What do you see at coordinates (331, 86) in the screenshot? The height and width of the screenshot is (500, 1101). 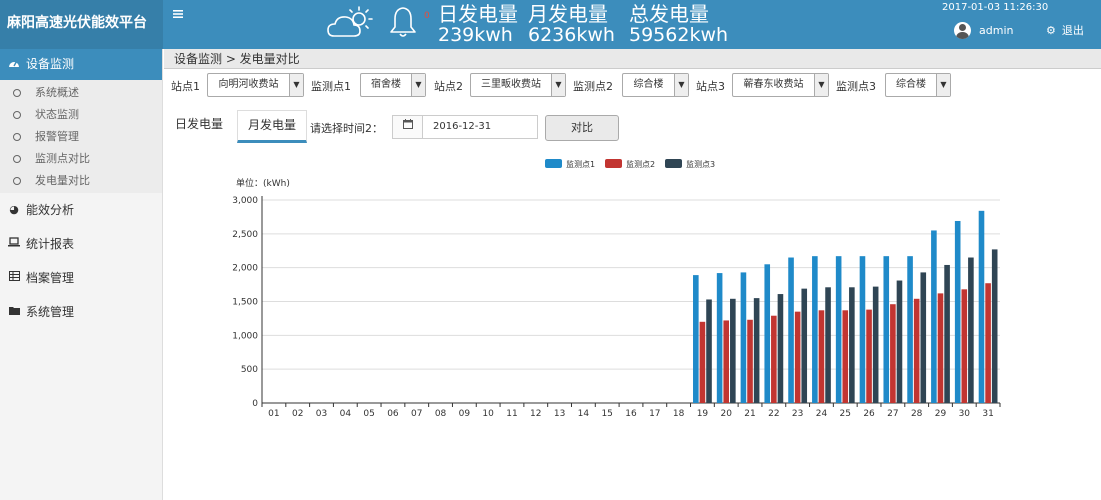 I see `point1-label: 监测点1` at bounding box center [331, 86].